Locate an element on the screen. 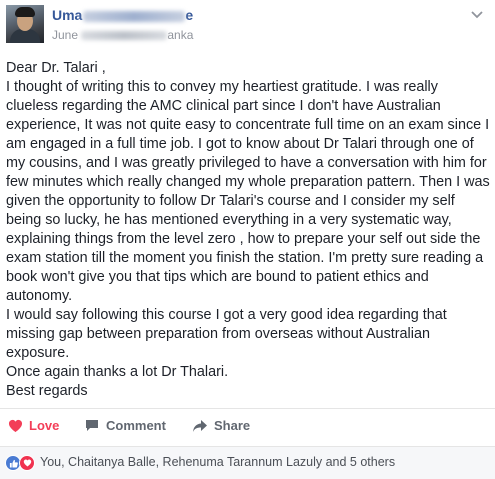 This screenshot has height=479, width=495. post-actions-bar: Love Comment Share is located at coordinates (247, 427).